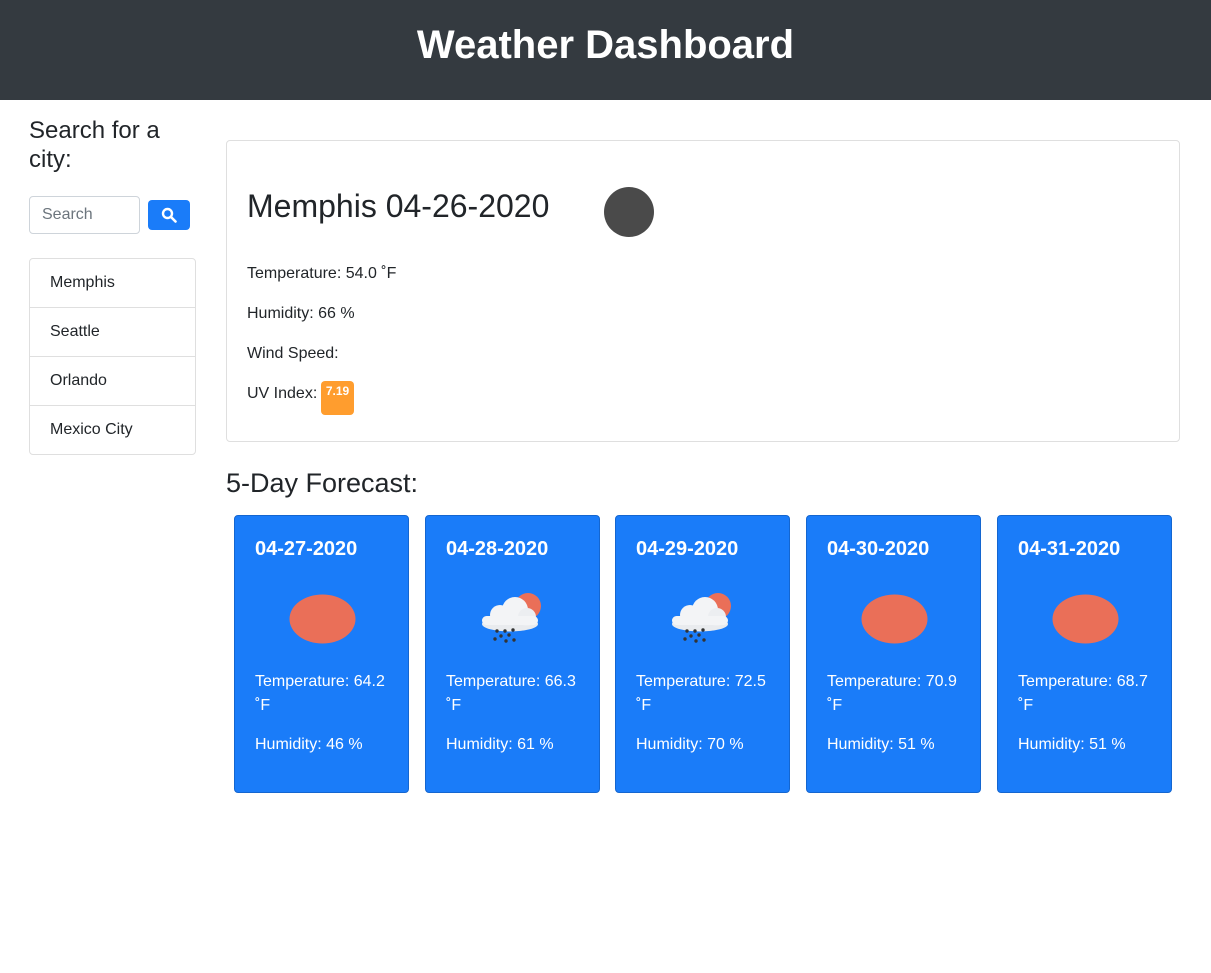  I want to click on forecast-temperature: Temperature: 64.2 ˚F, so click(320, 693).